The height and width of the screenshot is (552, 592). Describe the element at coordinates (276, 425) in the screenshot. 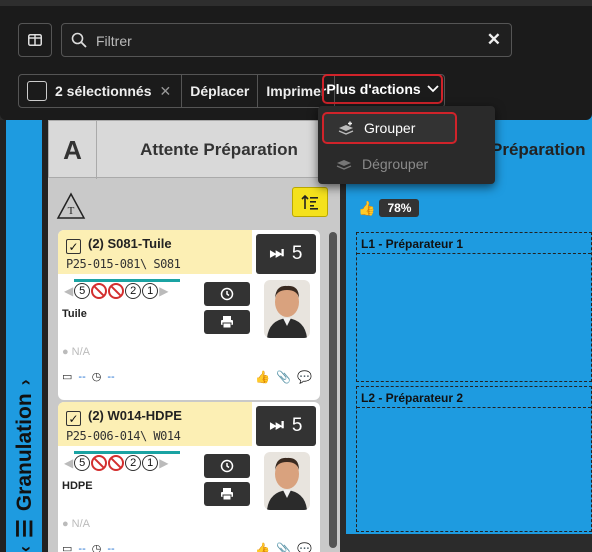

I see `skip-forward-icon: ⏭` at that location.